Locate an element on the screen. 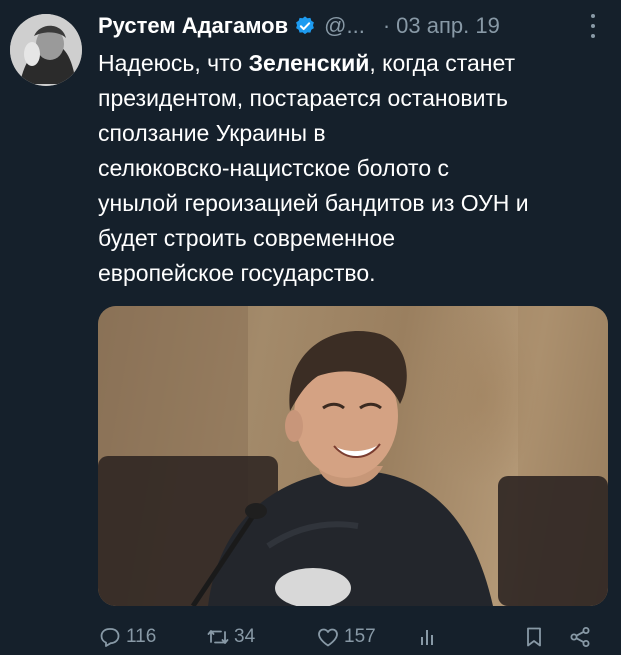 Image resolution: width=621 pixels, height=655 pixels. action-bar: 116 34 157 is located at coordinates (353, 637).